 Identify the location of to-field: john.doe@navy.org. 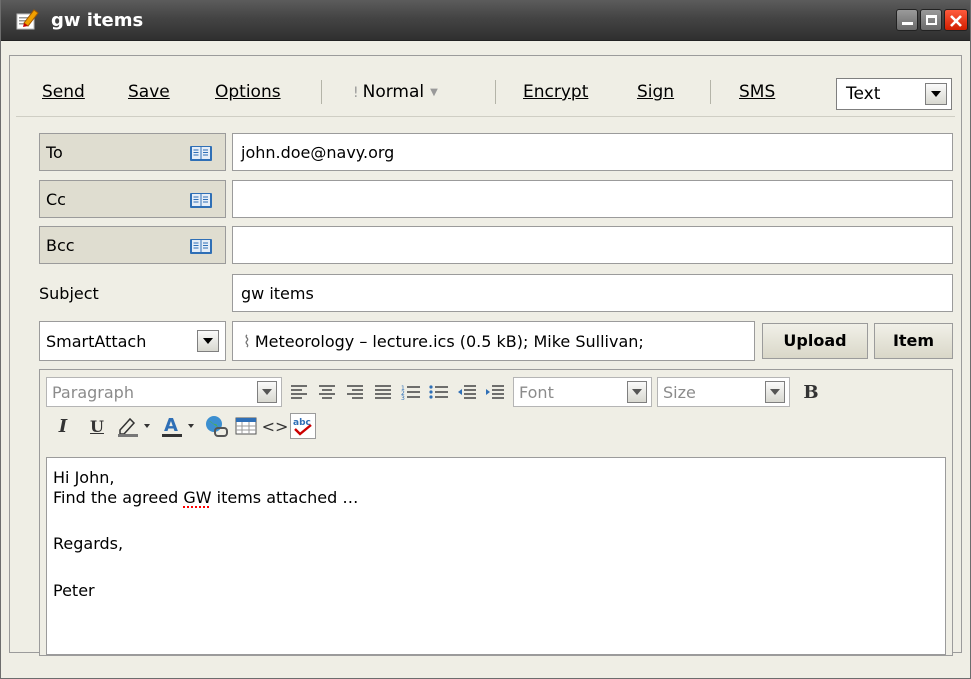
(592, 152).